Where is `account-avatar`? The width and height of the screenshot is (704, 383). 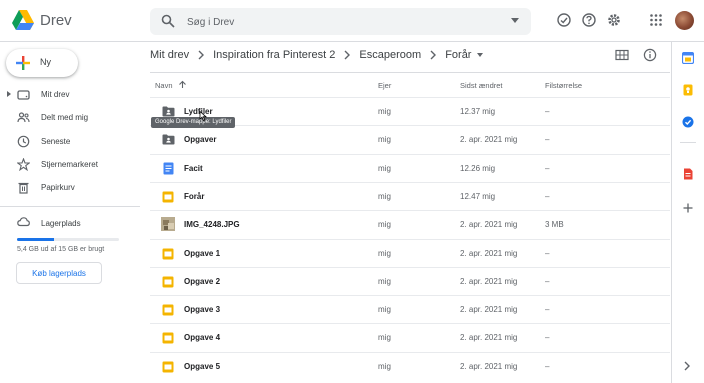
account-avatar is located at coordinates (684, 20).